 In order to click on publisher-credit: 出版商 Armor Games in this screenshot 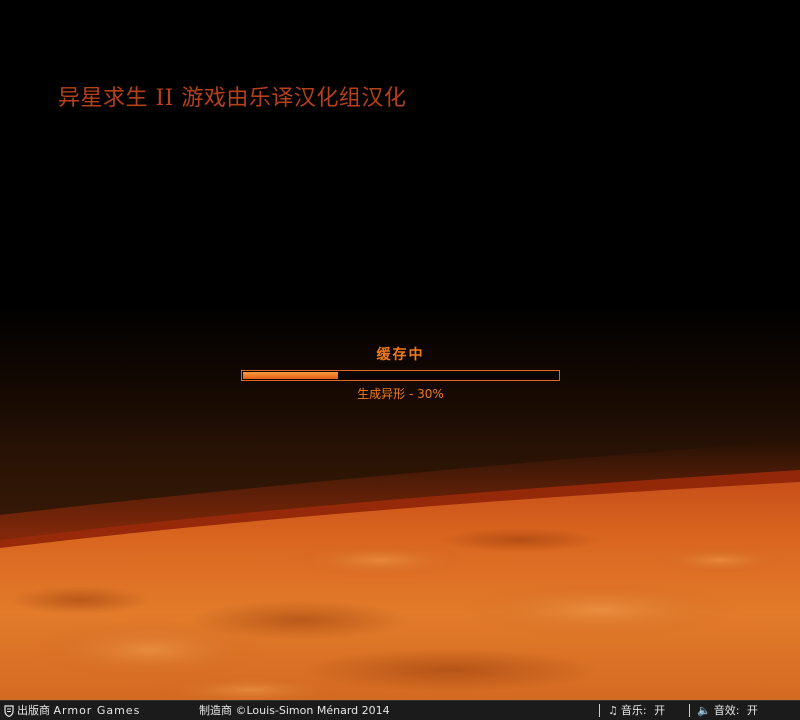, I will do `click(72, 711)`.